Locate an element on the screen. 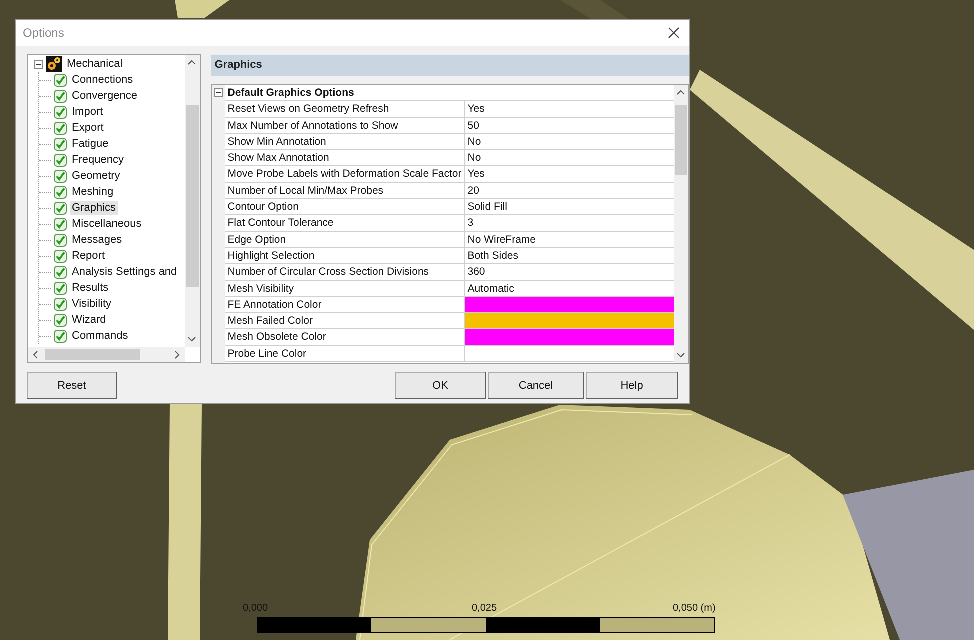 This screenshot has height=640, width=974. scale-label: 0,025 is located at coordinates (485, 608).